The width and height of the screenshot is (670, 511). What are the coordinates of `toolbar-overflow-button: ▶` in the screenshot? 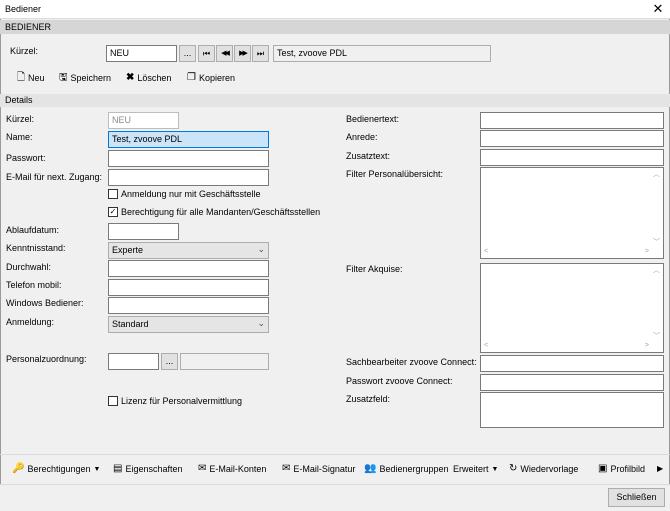 It's located at (660, 468).